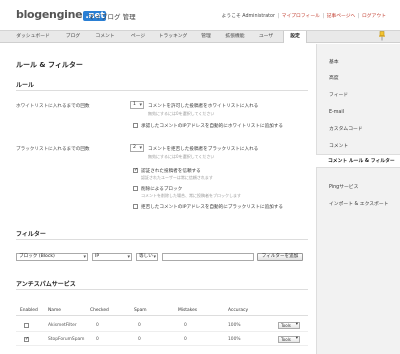 Image resolution: width=400 pixels, height=354 pixels. I want to click on col-accuracy: Accuracy, so click(238, 310).